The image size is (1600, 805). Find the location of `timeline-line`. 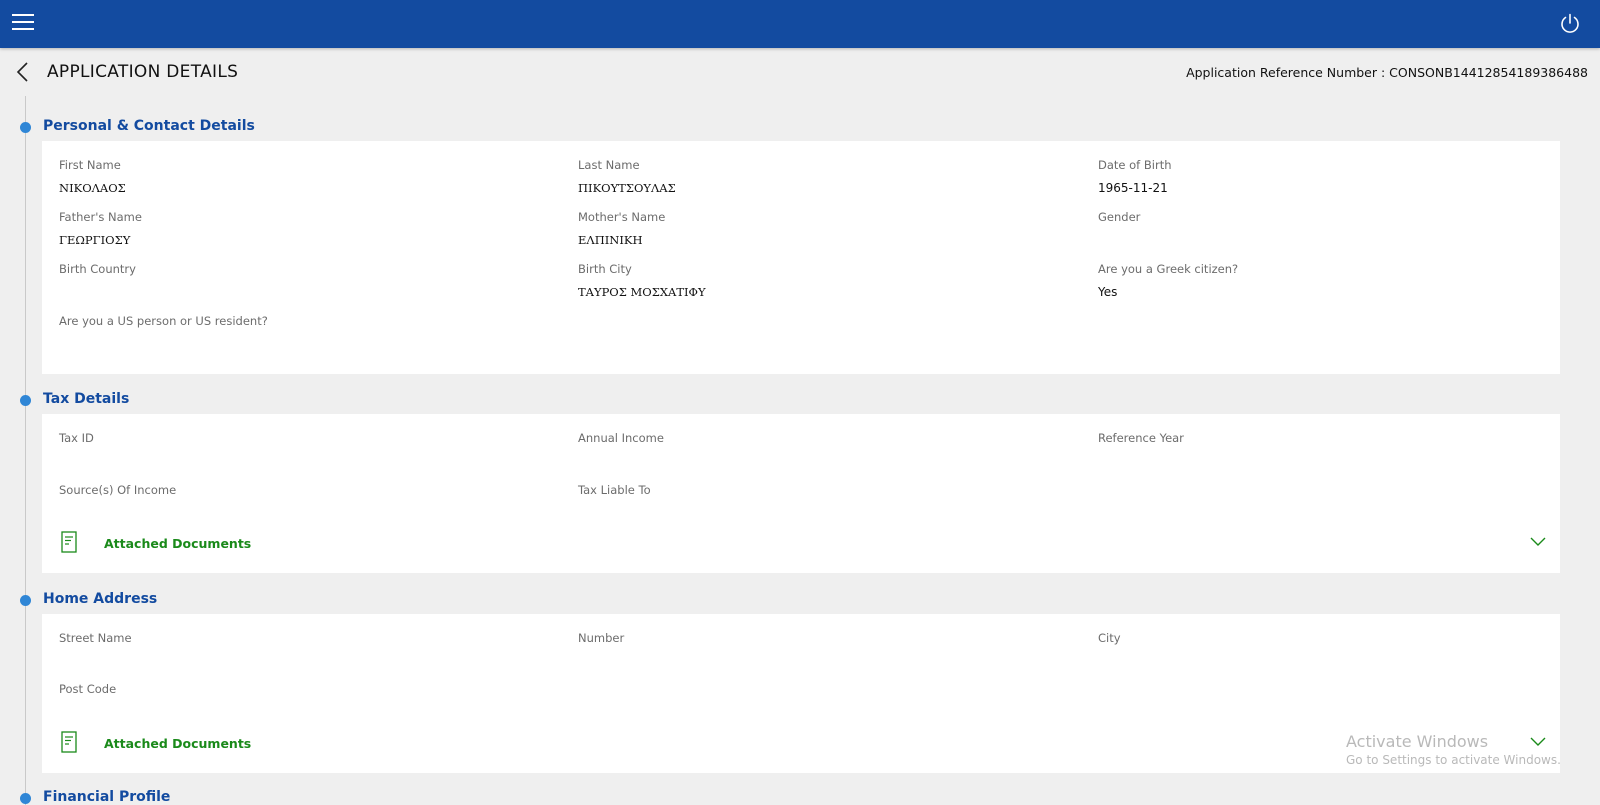

timeline-line is located at coordinates (25, 450).